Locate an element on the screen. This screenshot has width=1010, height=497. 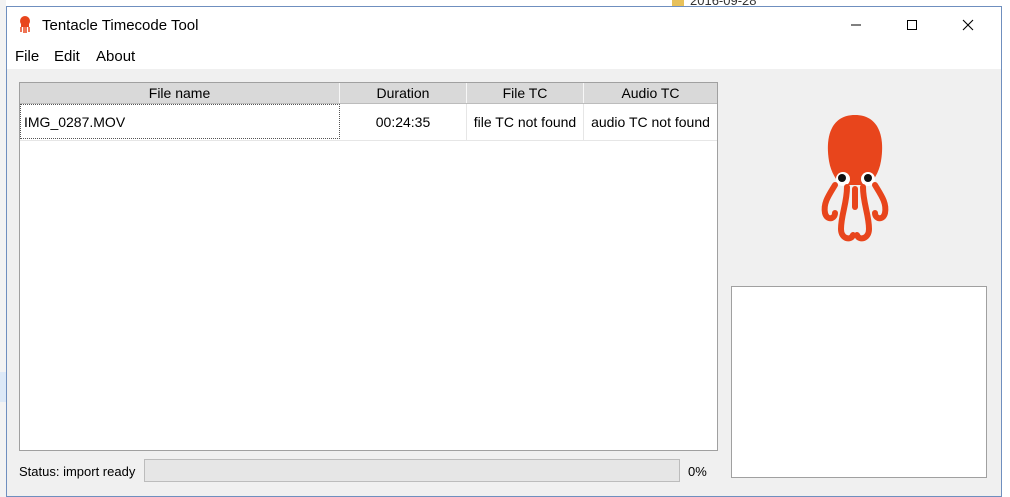
minimize-button is located at coordinates (856, 25).